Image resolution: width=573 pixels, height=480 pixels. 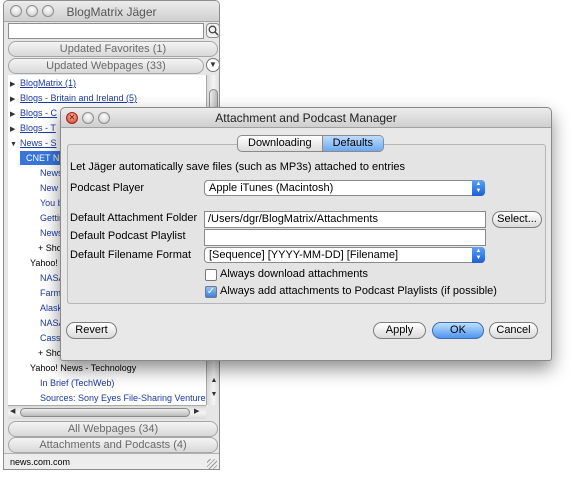 What do you see at coordinates (212, 464) in the screenshot?
I see `resize-grip-icon` at bounding box center [212, 464].